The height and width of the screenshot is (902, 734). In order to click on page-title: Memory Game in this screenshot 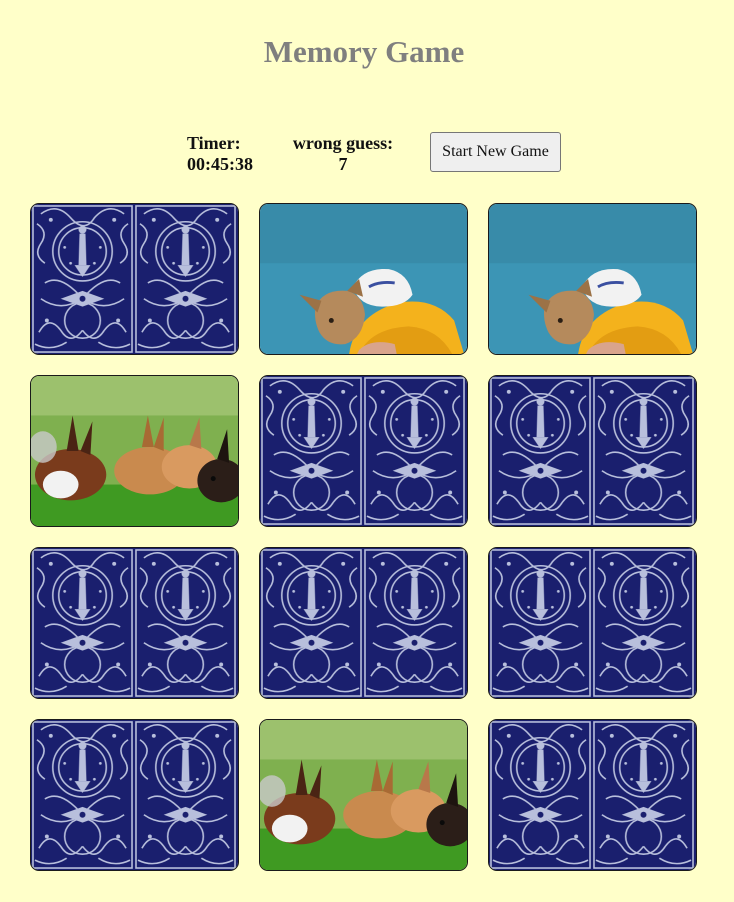, I will do `click(364, 51)`.